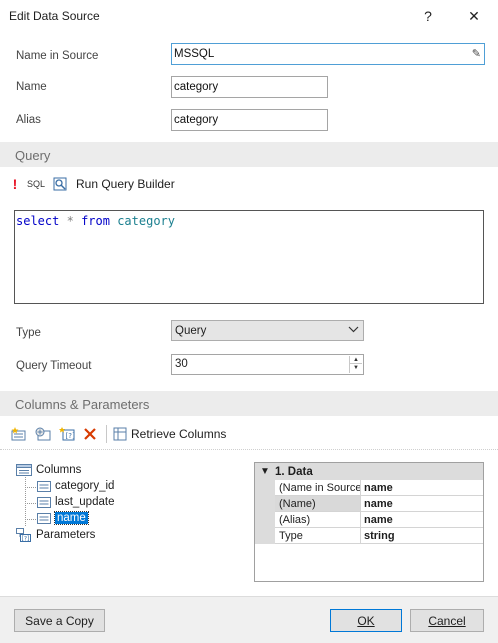 This screenshot has width=498, height=643. I want to click on calc-column-icon, so click(43, 434).